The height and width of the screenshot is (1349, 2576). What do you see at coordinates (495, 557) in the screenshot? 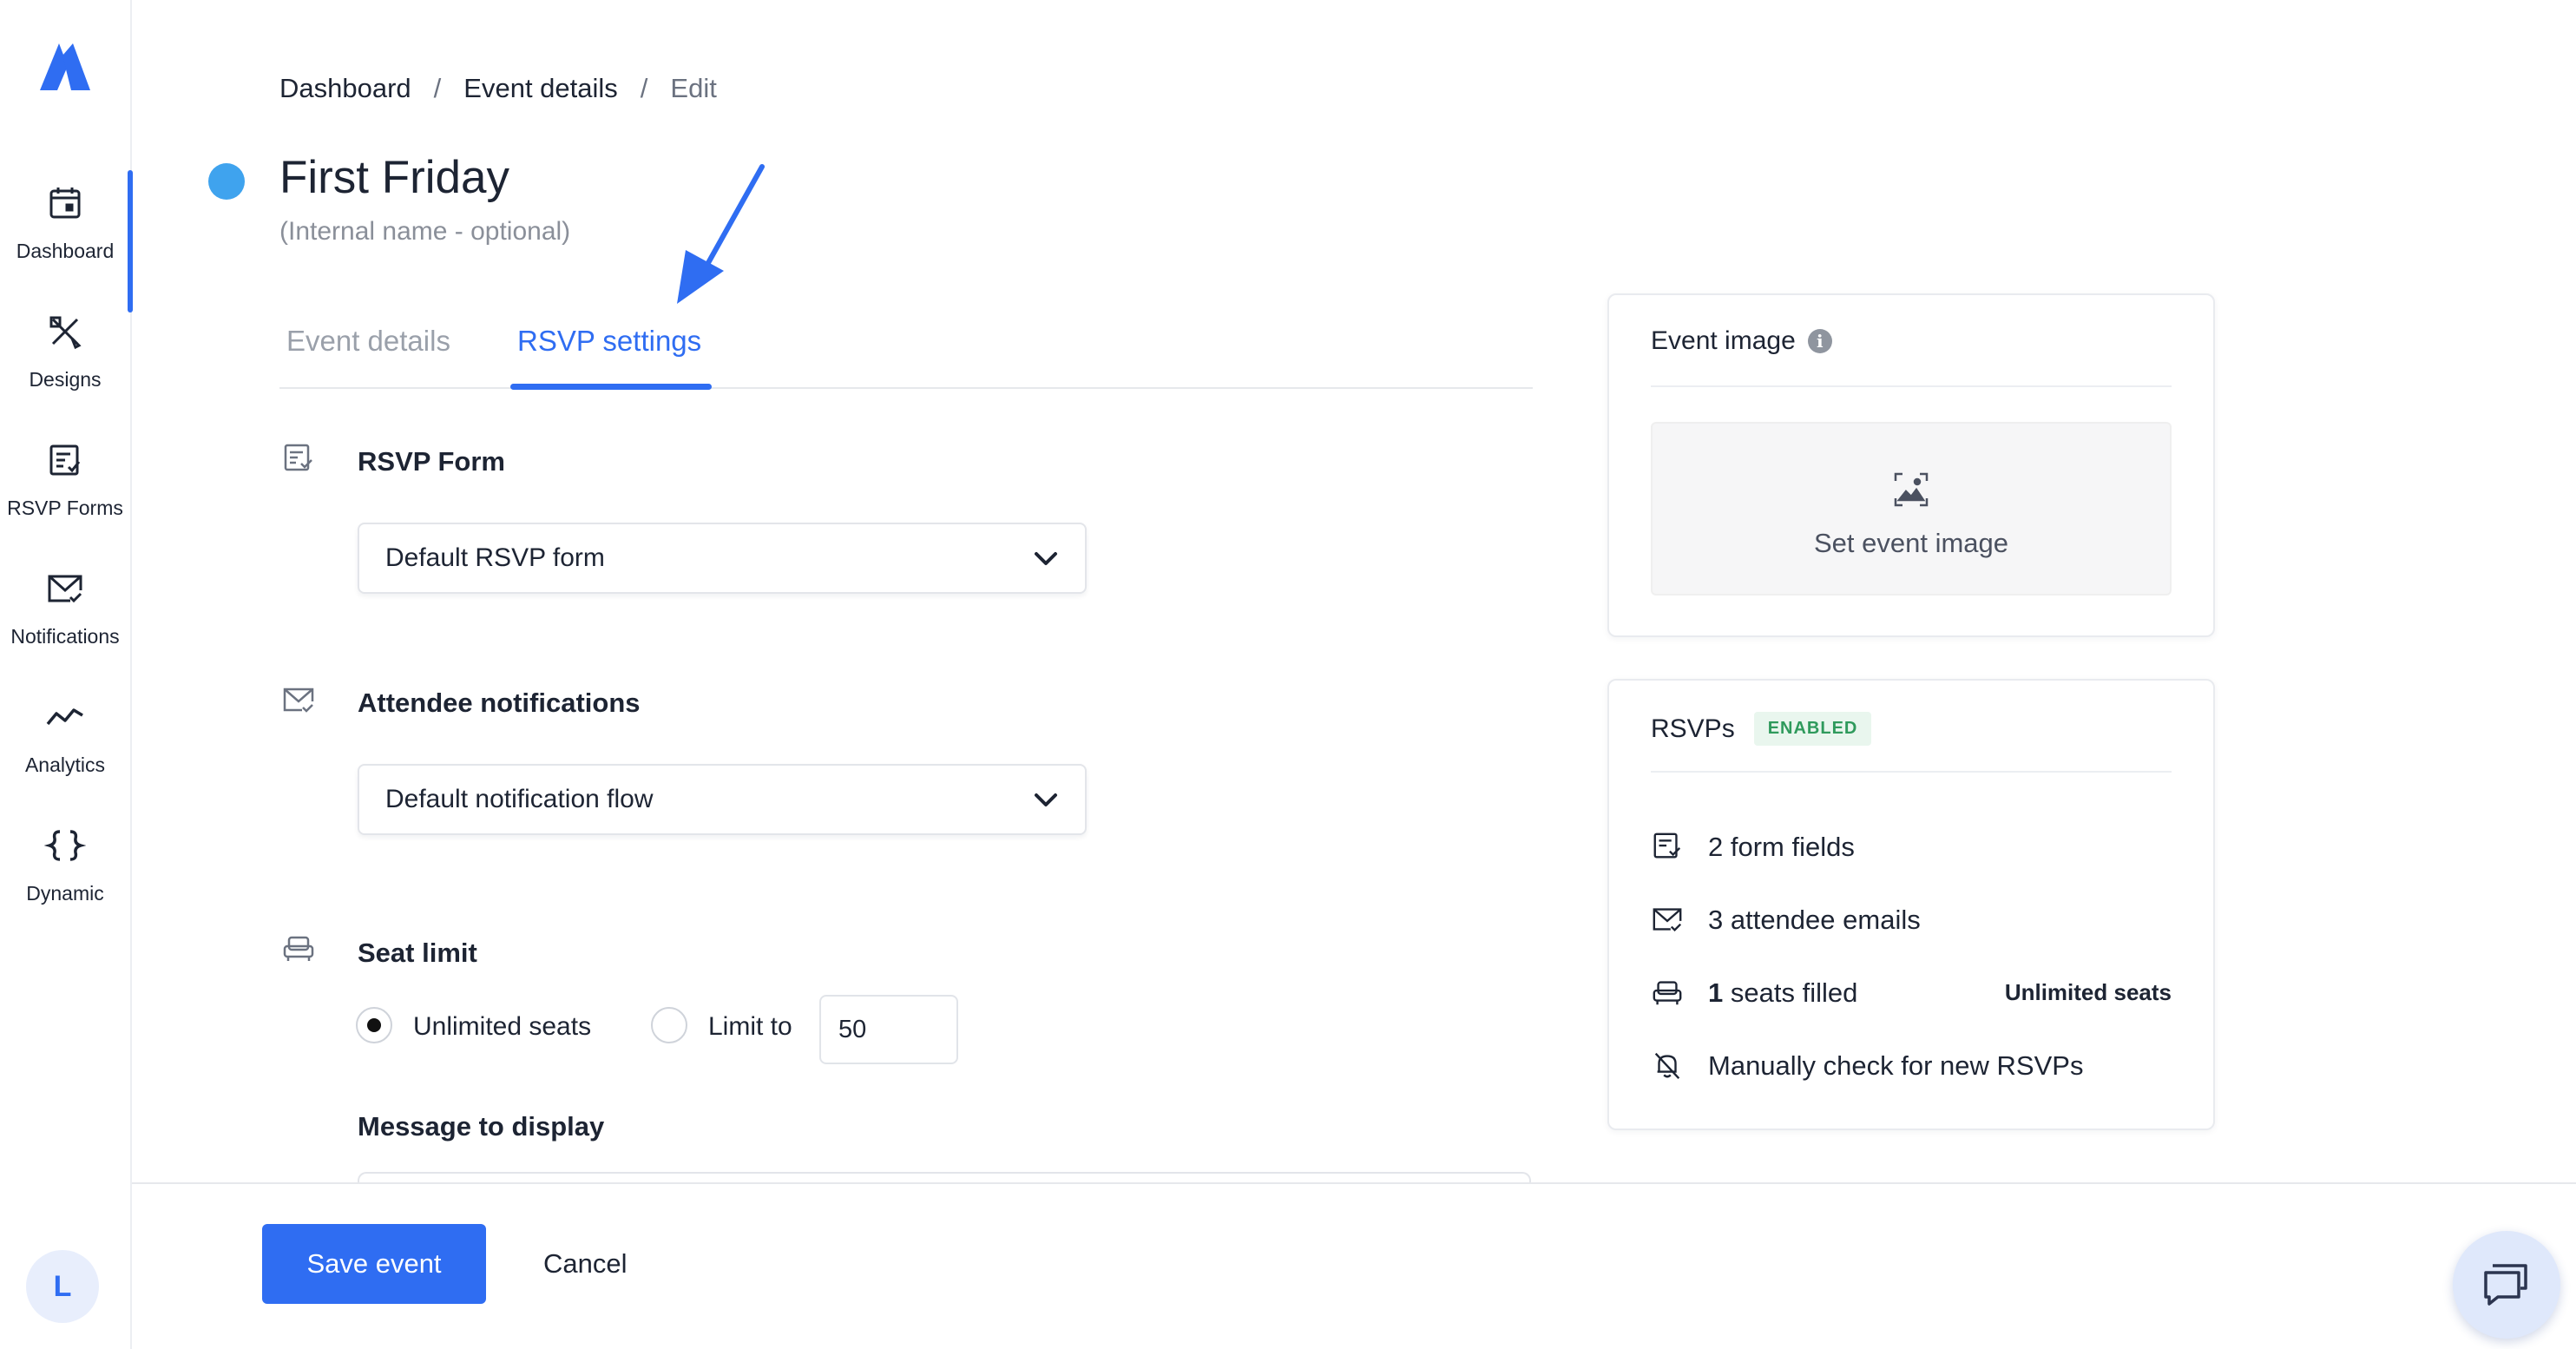
I see `select-value: Default RSVP form` at bounding box center [495, 557].